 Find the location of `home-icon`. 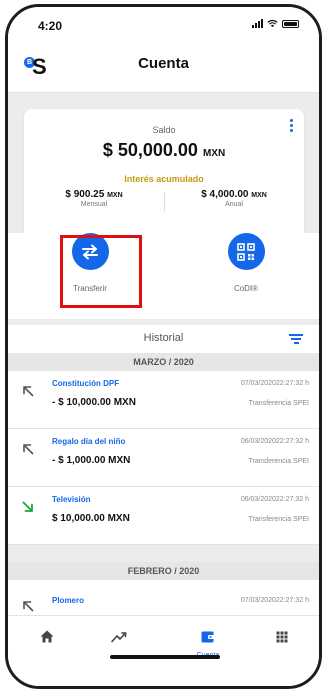

home-icon is located at coordinates (47, 636).